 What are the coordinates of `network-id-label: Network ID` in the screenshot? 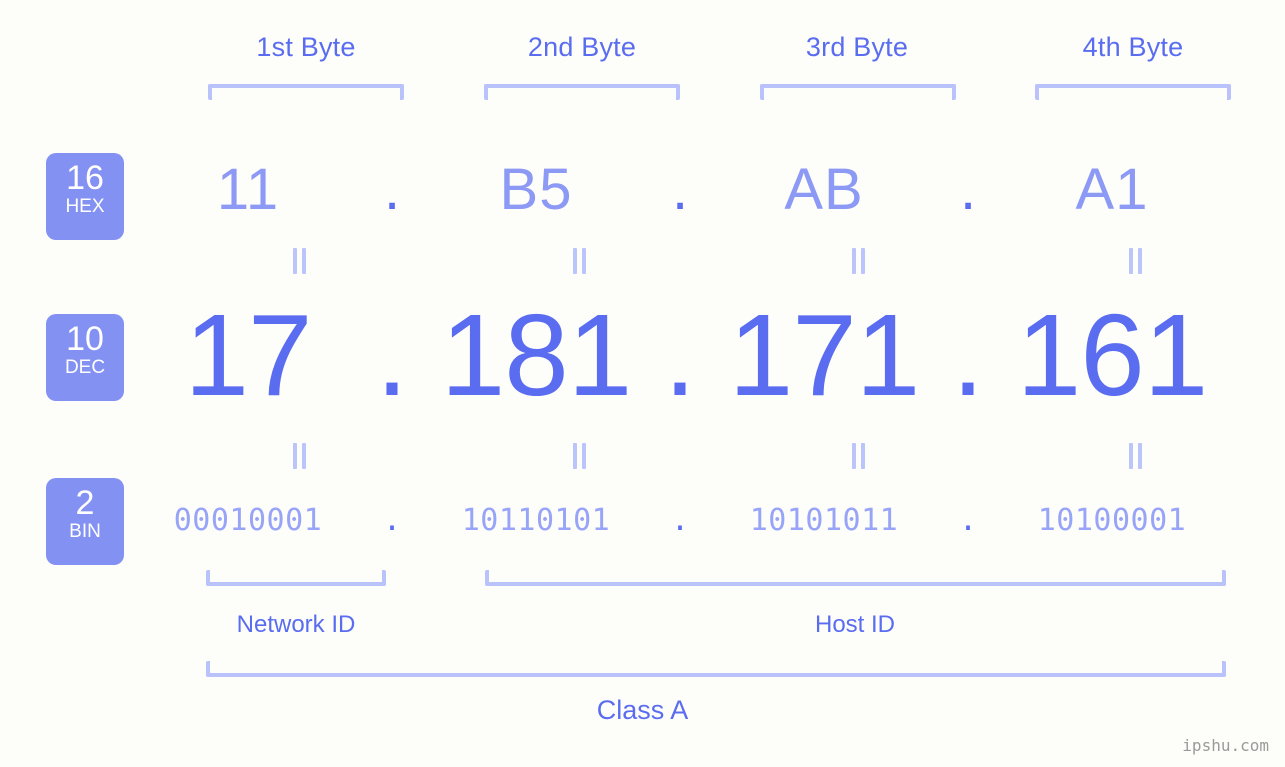 It's located at (296, 624).